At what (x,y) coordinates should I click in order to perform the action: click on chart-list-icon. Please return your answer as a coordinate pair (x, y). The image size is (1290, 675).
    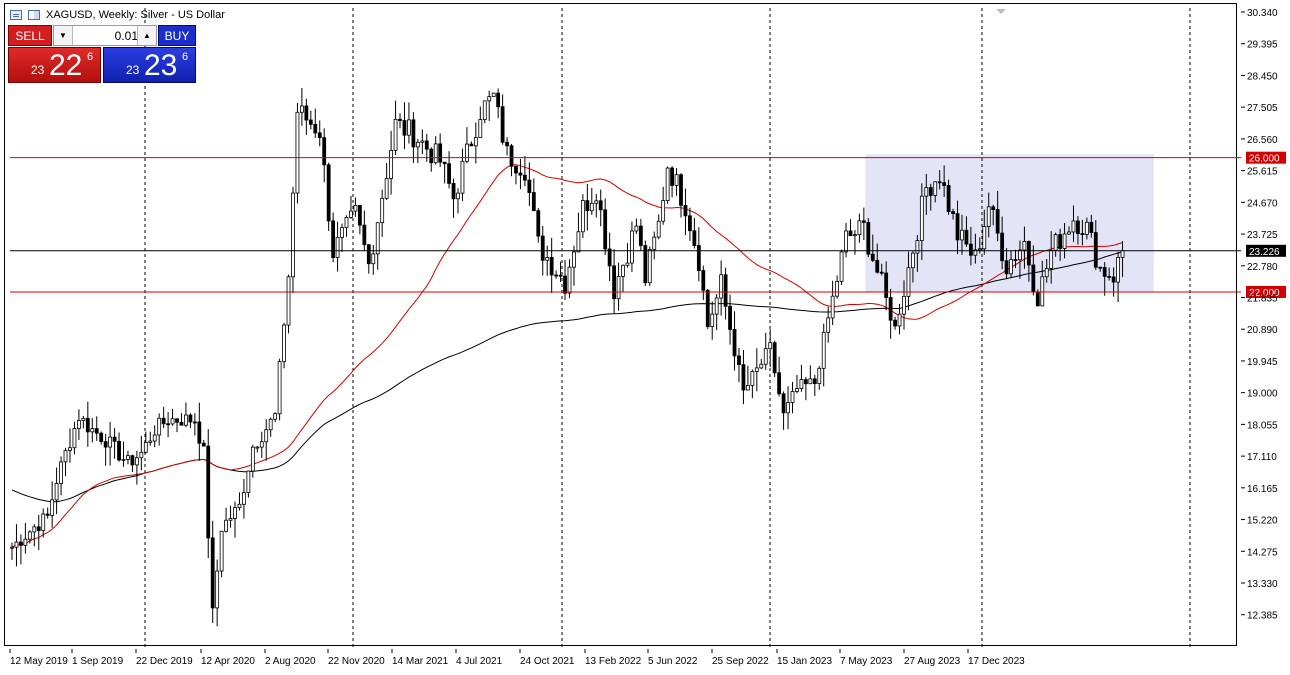
    Looking at the image, I should click on (16, 15).